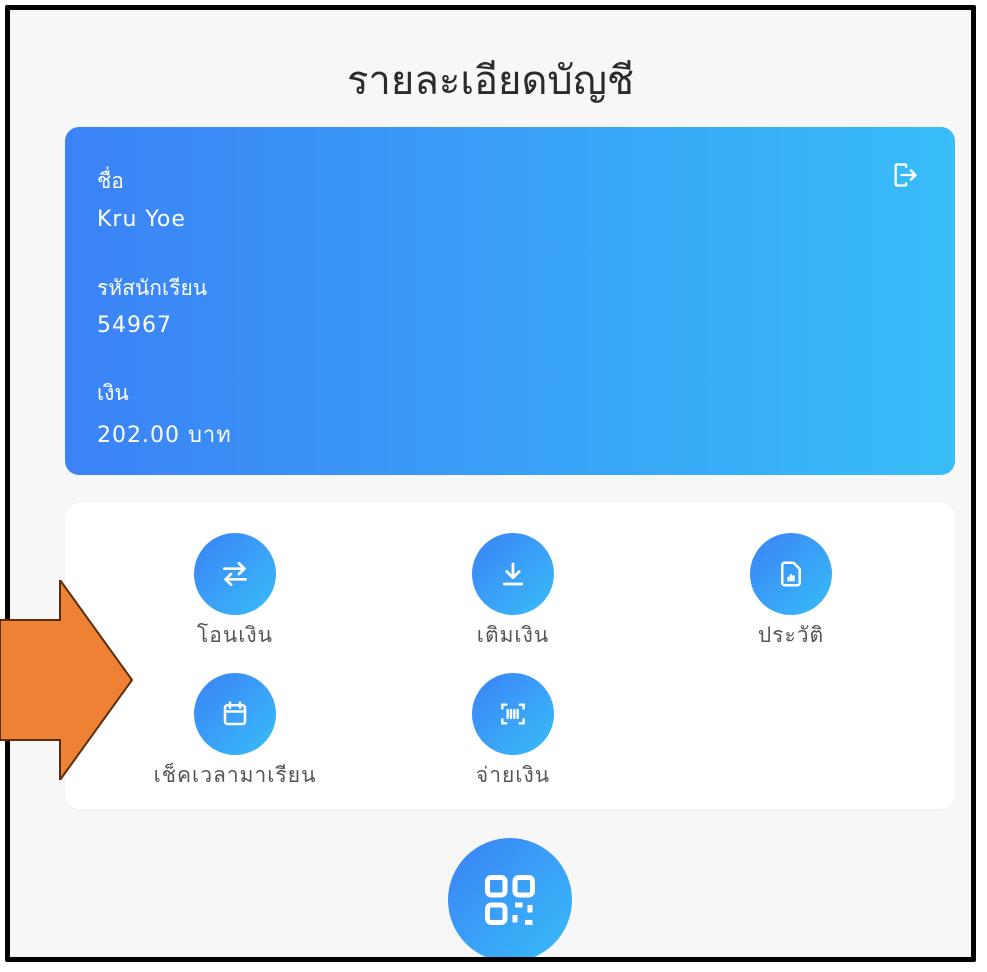 Image resolution: width=987 pixels, height=972 pixels. Describe the element at coordinates (134, 325) in the screenshot. I see `student-id: 54967` at that location.